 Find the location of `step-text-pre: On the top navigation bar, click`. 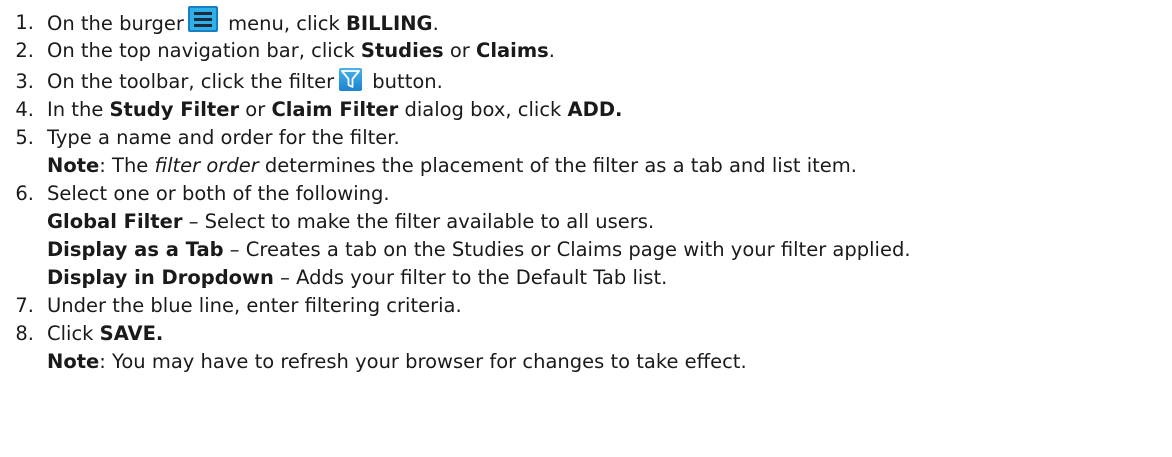

step-text-pre: On the top navigation bar, click is located at coordinates (204, 50).